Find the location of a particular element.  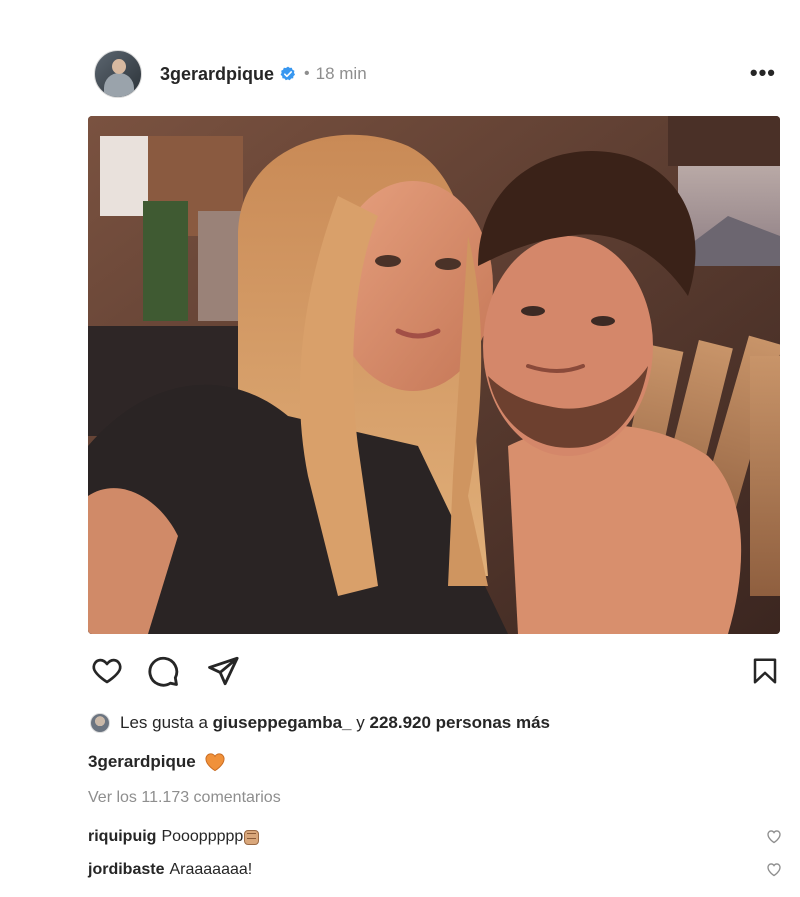

liker-username: giuseppegamba_ is located at coordinates (282, 723).